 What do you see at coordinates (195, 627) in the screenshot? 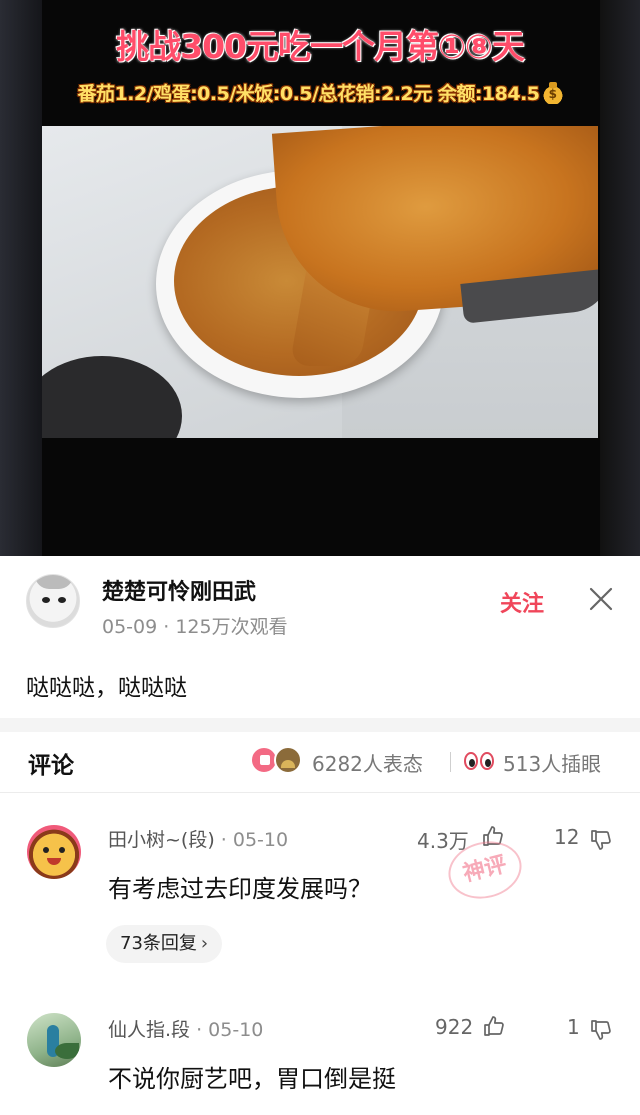
I see `post-meta: 05-09 · 125万次观看` at bounding box center [195, 627].